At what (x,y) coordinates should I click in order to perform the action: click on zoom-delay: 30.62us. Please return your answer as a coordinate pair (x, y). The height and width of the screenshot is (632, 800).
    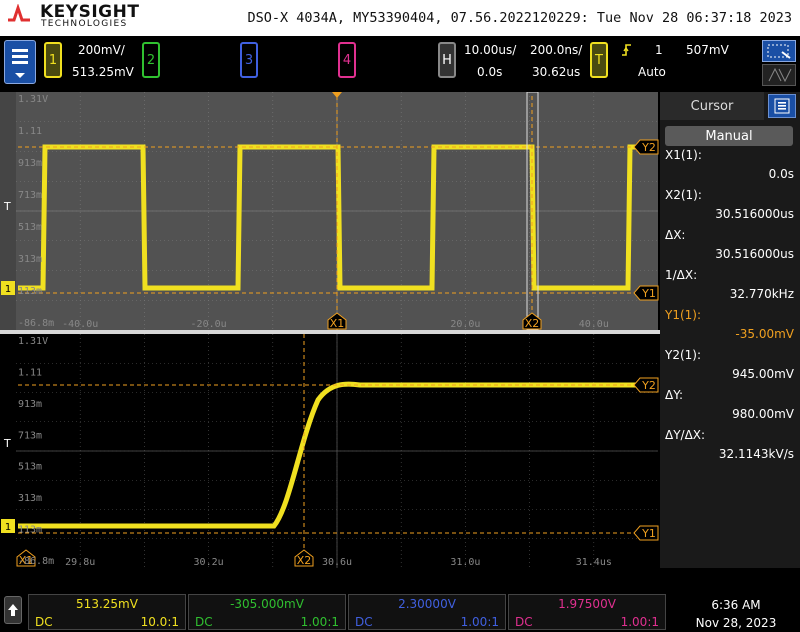
    Looking at the image, I should click on (556, 72).